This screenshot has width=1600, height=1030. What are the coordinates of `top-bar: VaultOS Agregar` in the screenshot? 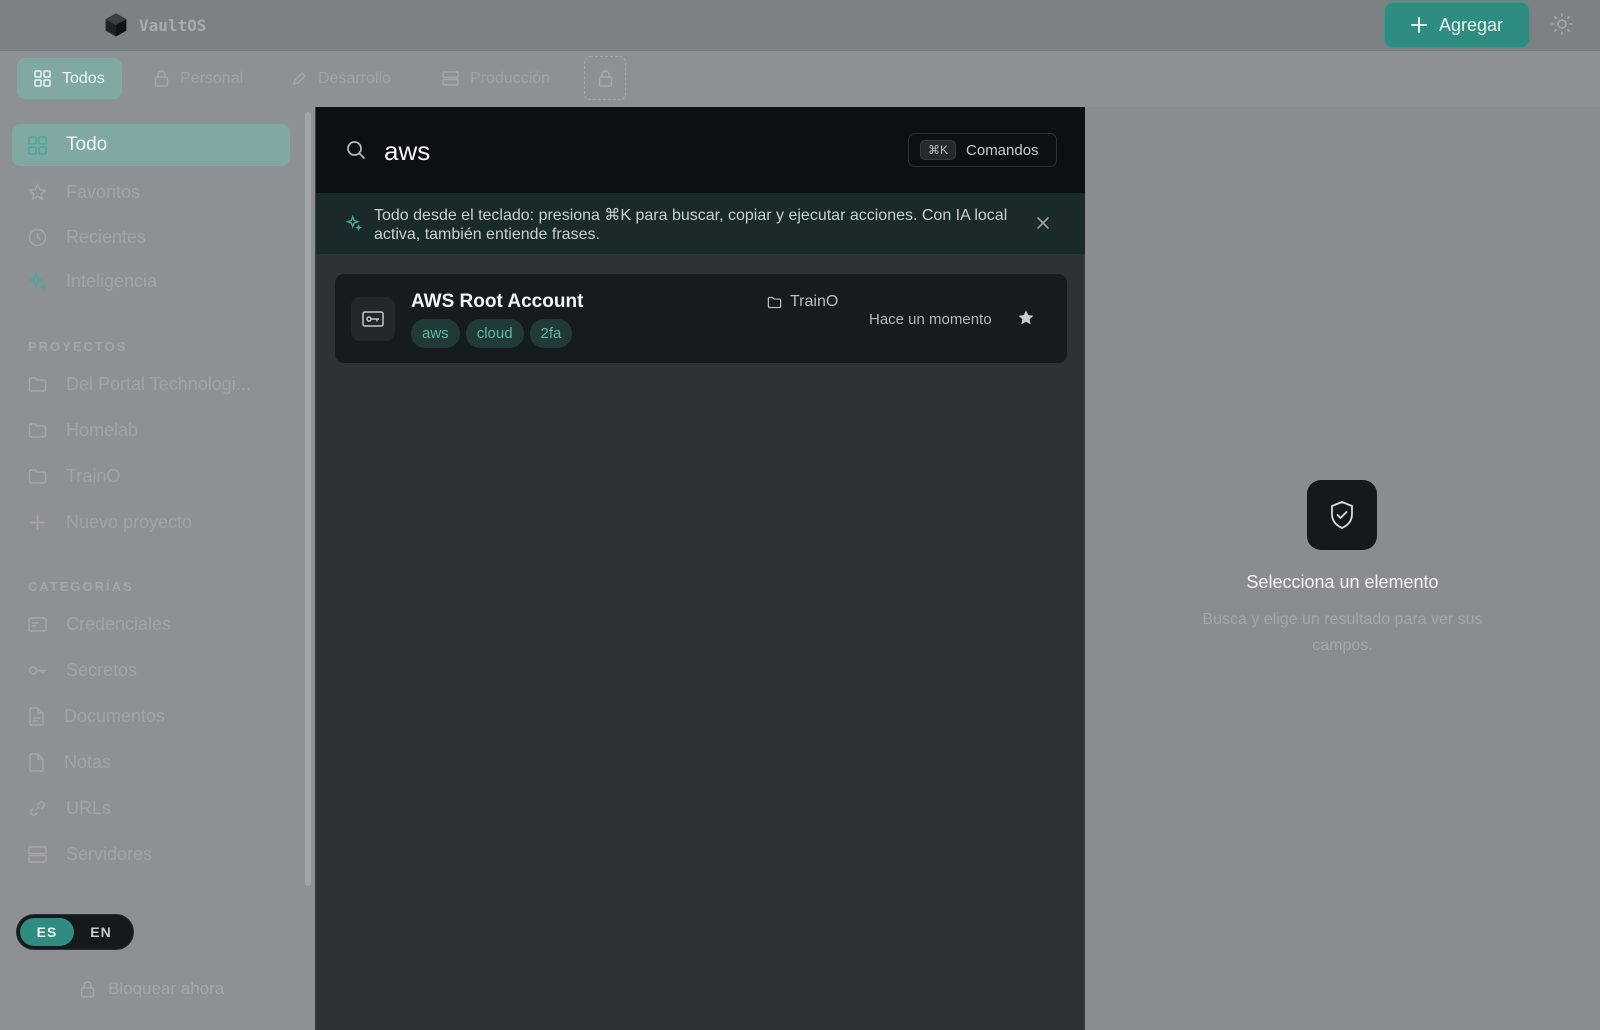 It's located at (800, 25).